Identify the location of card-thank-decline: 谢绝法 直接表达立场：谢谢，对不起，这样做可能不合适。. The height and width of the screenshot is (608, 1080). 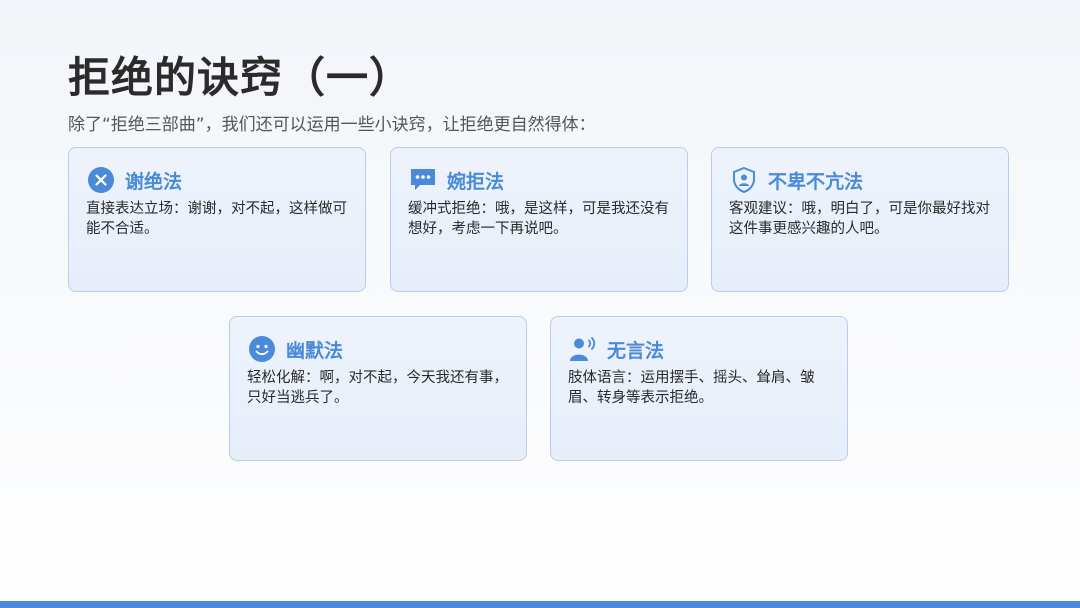
(217, 219).